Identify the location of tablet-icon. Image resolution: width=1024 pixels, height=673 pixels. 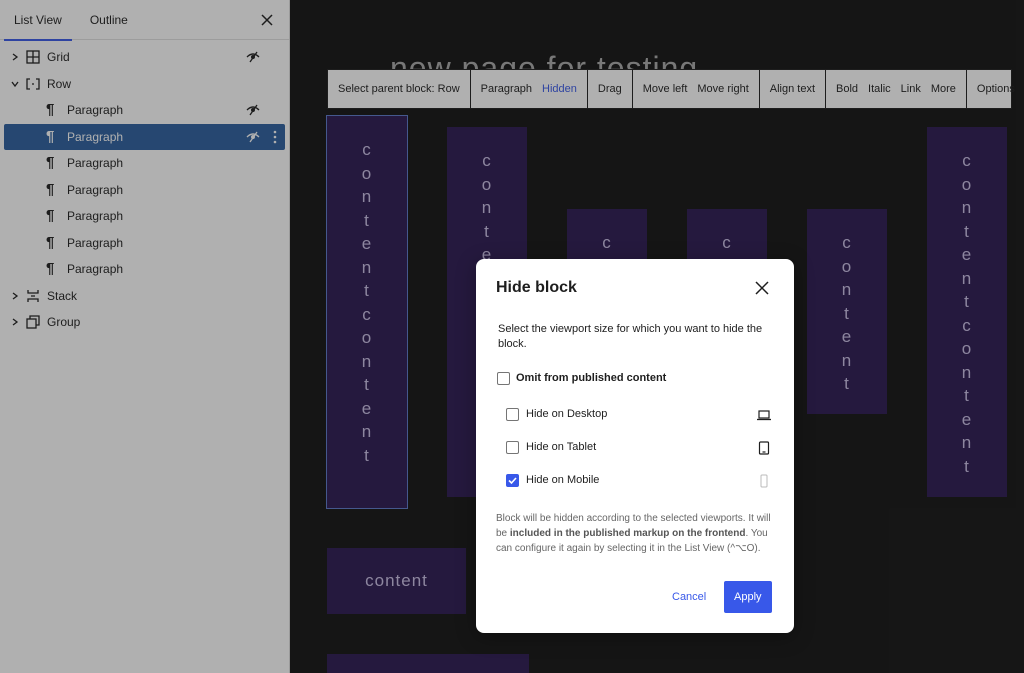
(764, 448).